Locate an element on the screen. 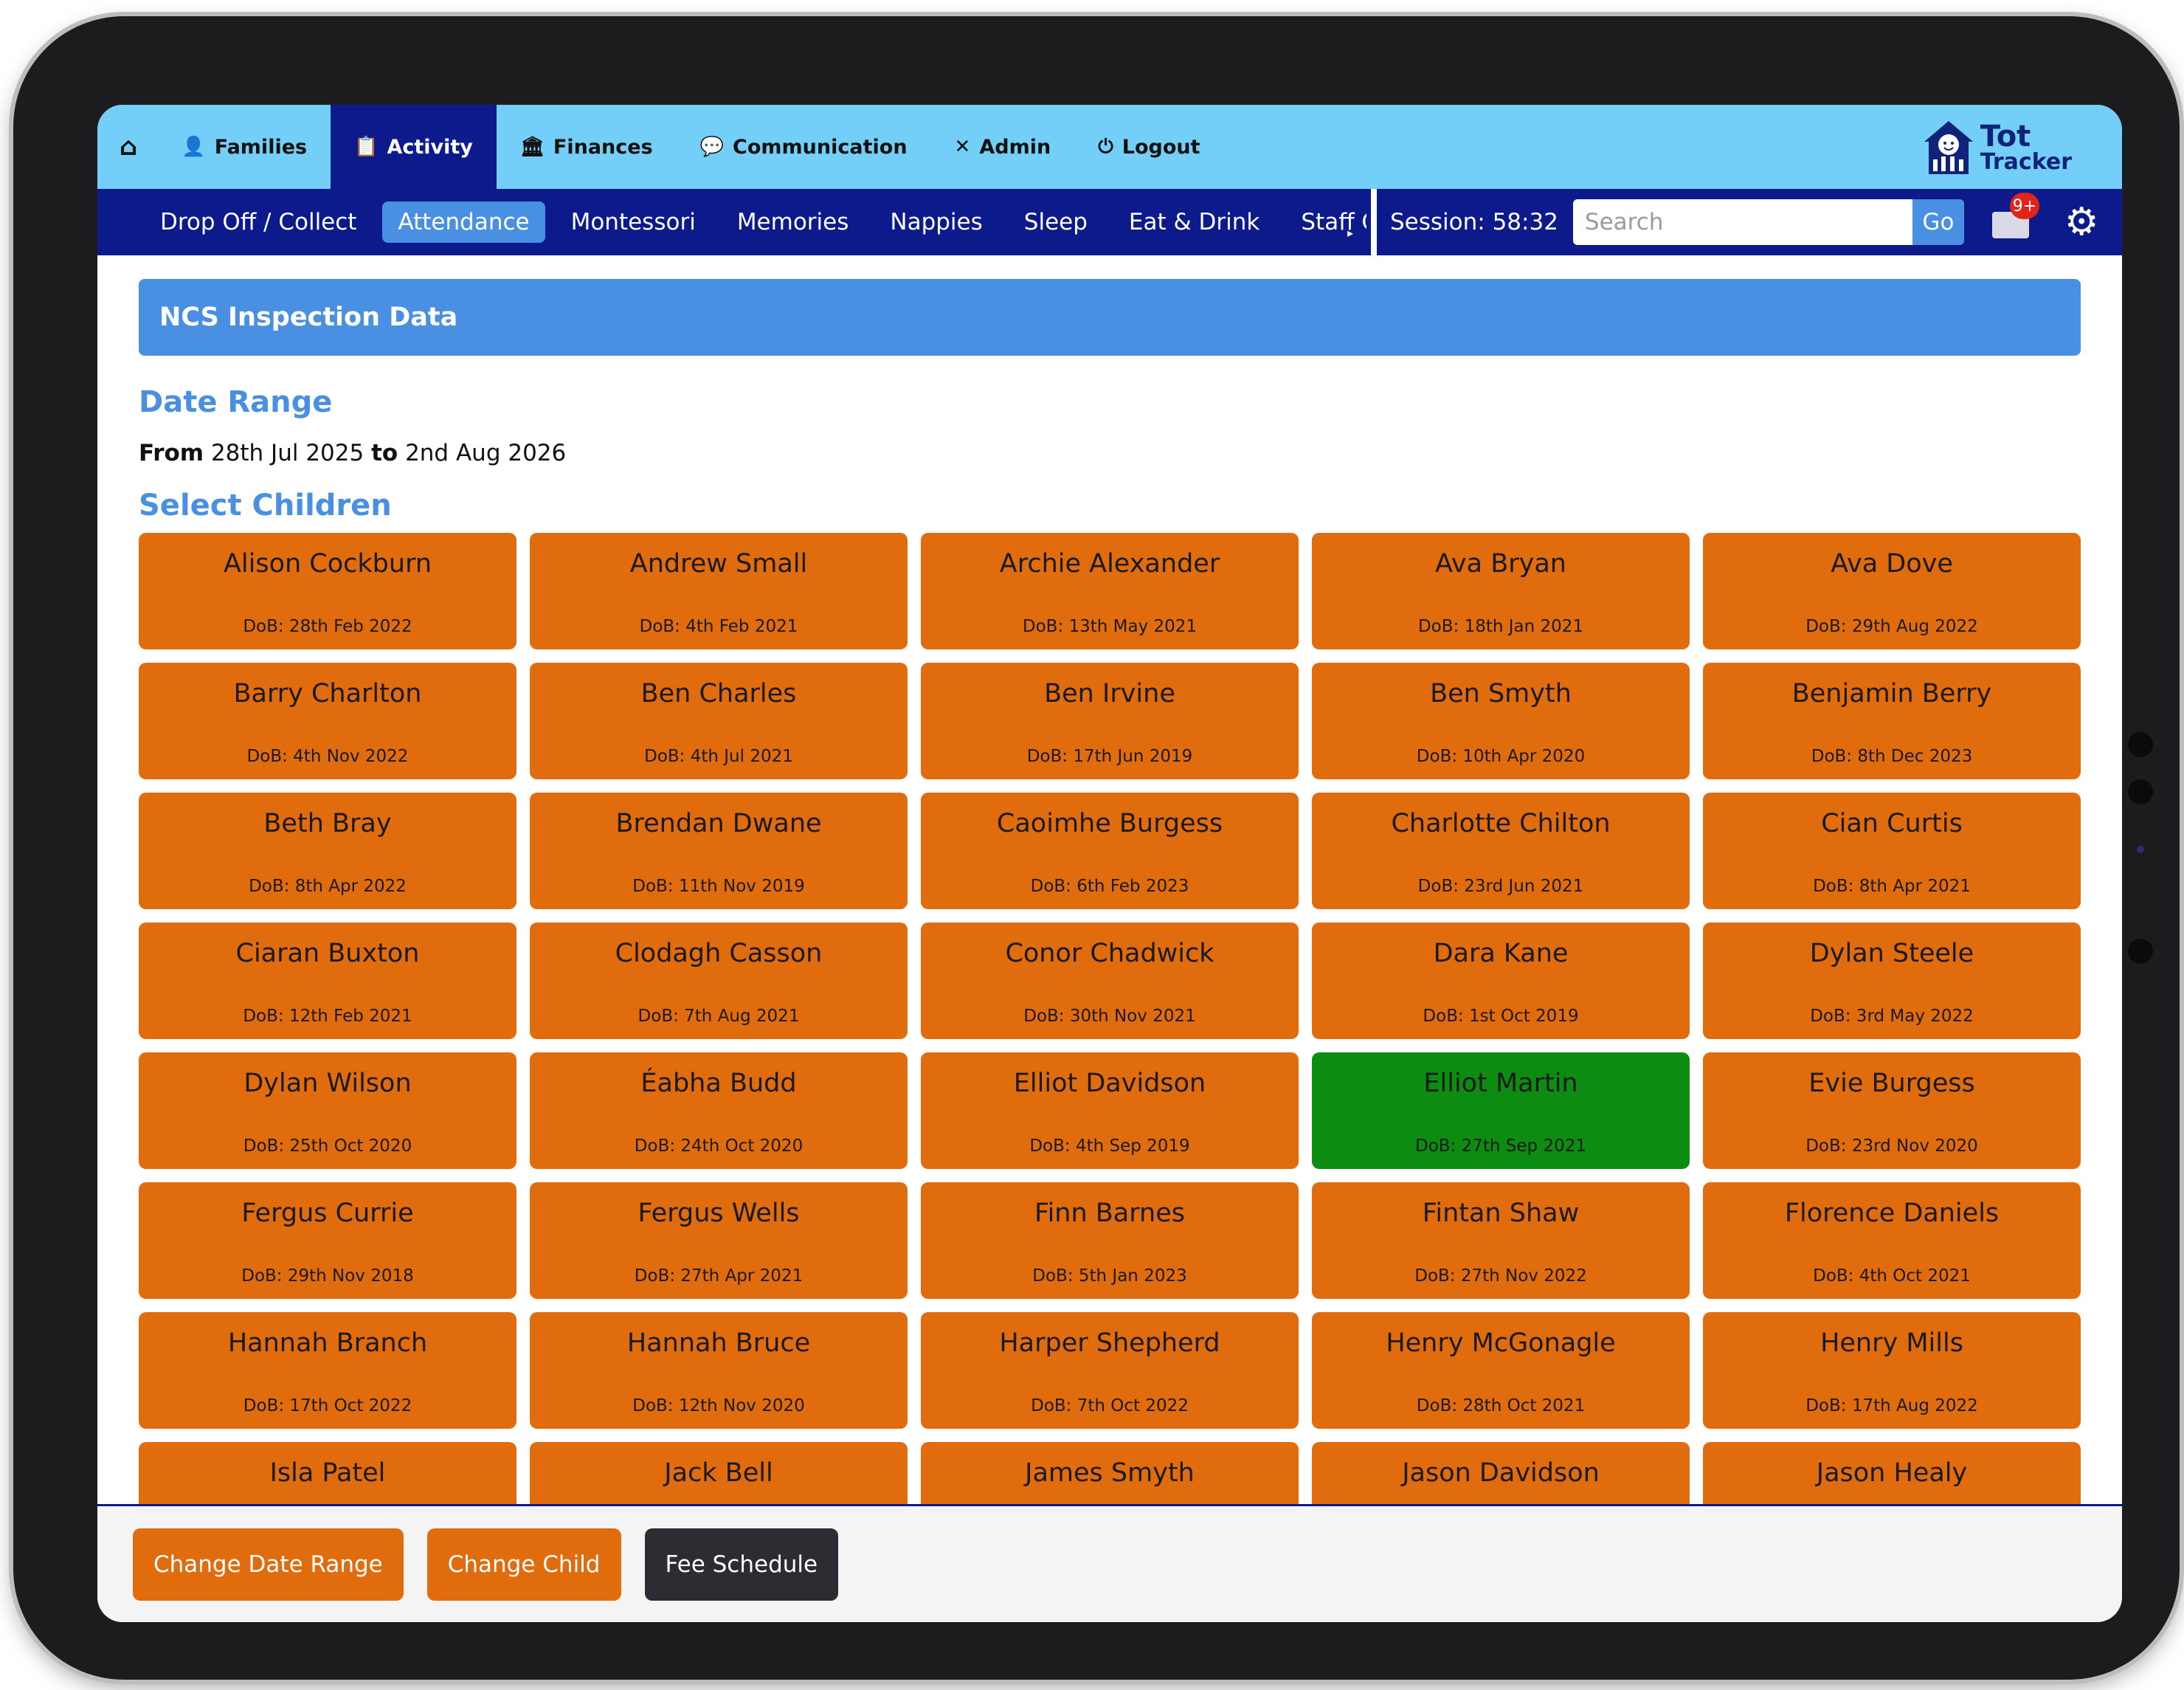 The width and height of the screenshot is (2184, 1690). date-range-text: From 28th Jul 2025 to 2nd Aug 2026 is located at coordinates (1110, 453).